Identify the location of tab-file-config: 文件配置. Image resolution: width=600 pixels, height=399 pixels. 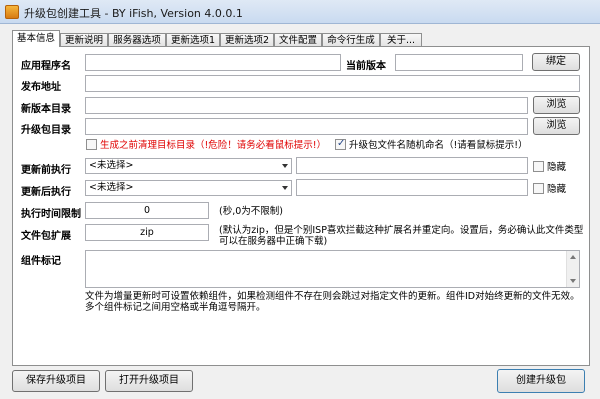
(298, 39).